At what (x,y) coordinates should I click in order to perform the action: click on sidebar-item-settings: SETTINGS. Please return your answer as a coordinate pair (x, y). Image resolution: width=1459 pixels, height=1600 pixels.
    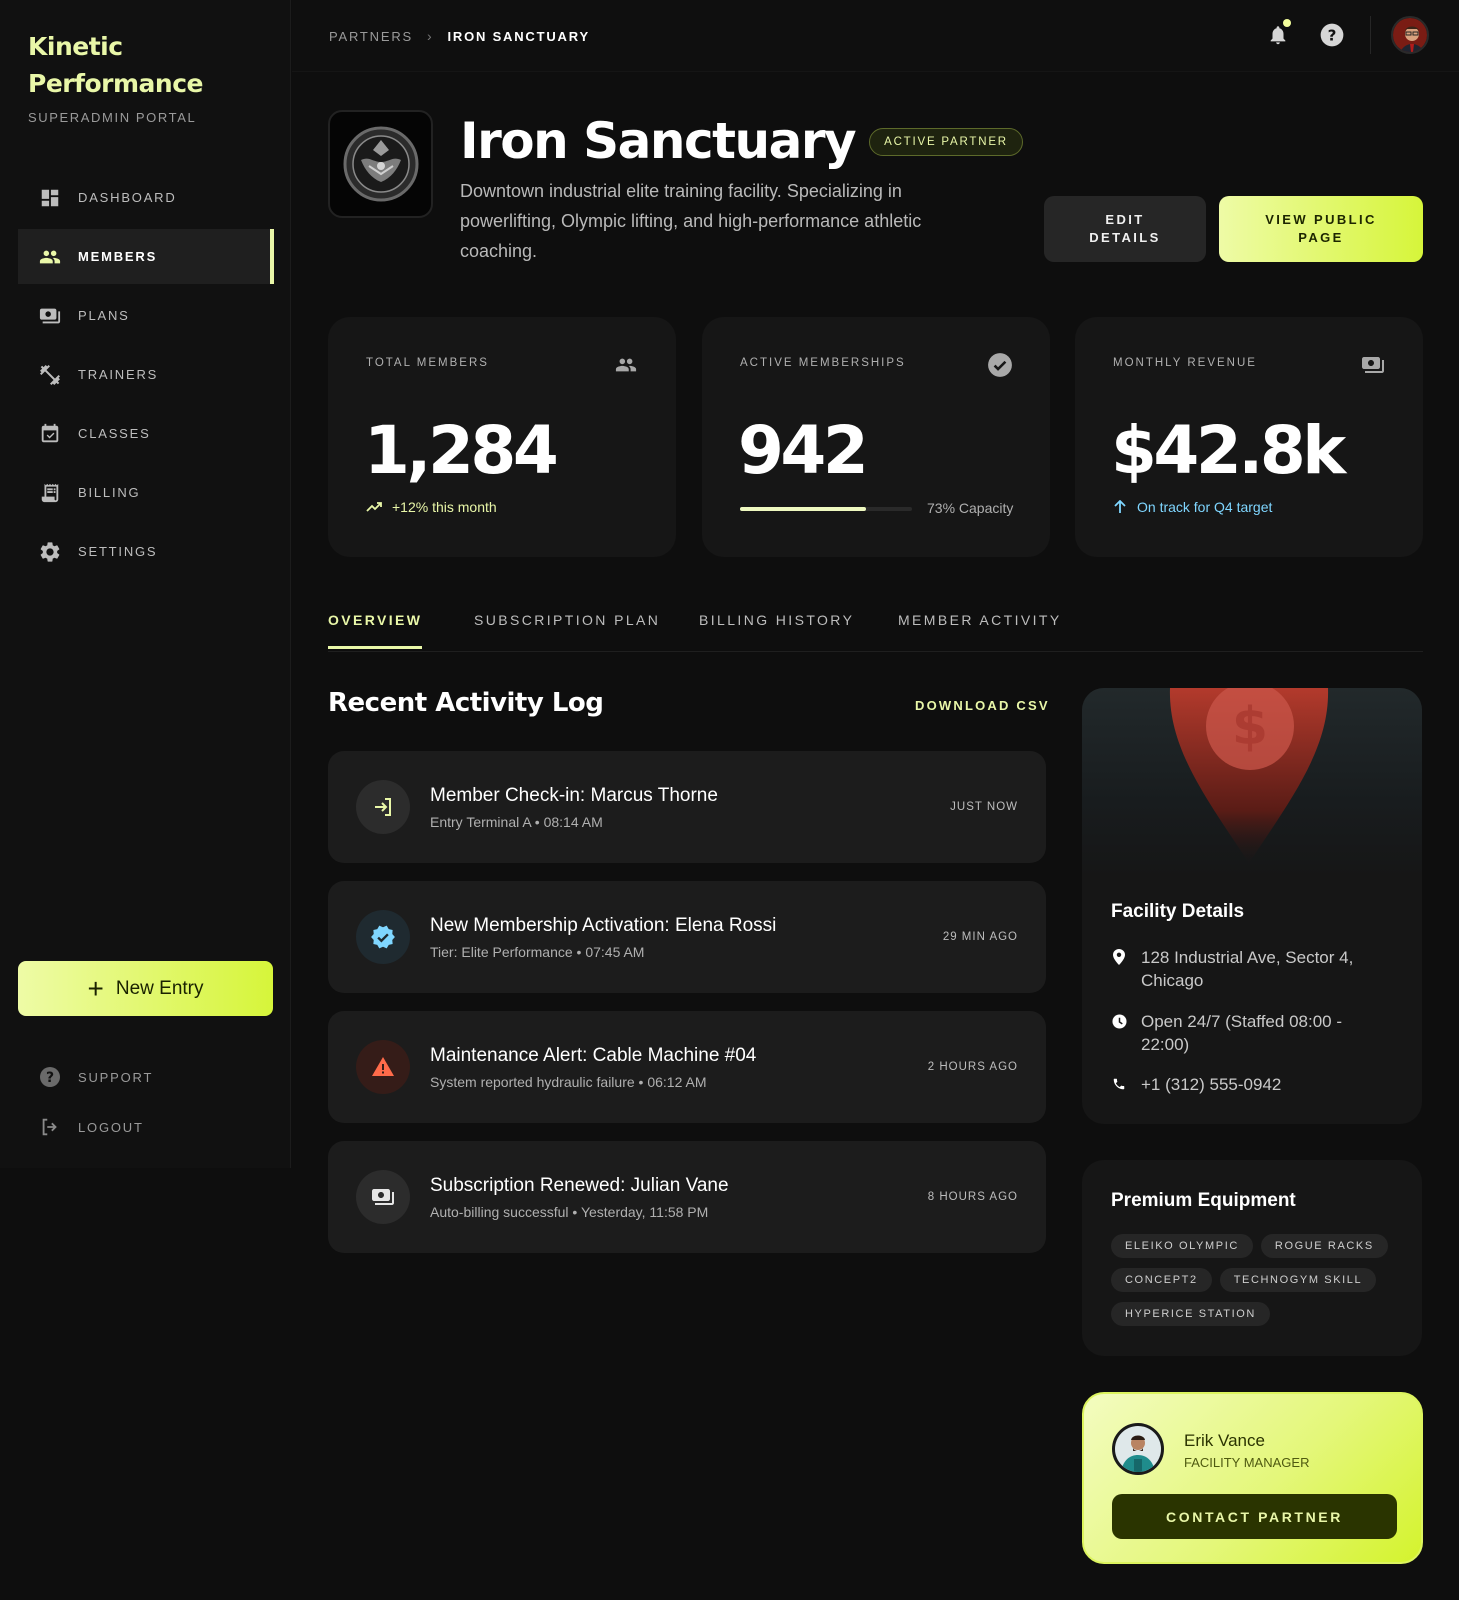
    Looking at the image, I should click on (146, 551).